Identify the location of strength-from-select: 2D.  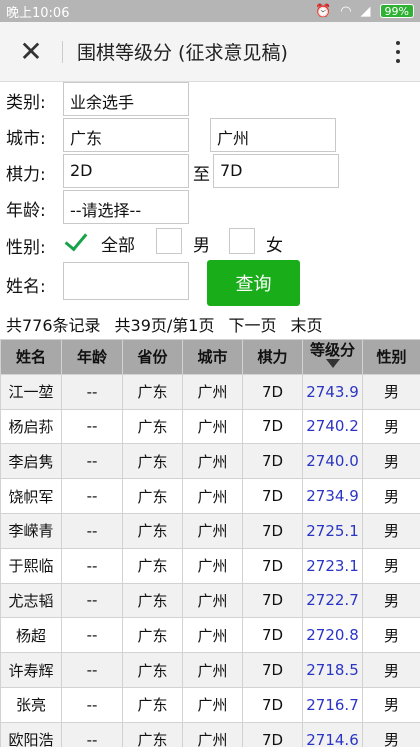
(126, 171).